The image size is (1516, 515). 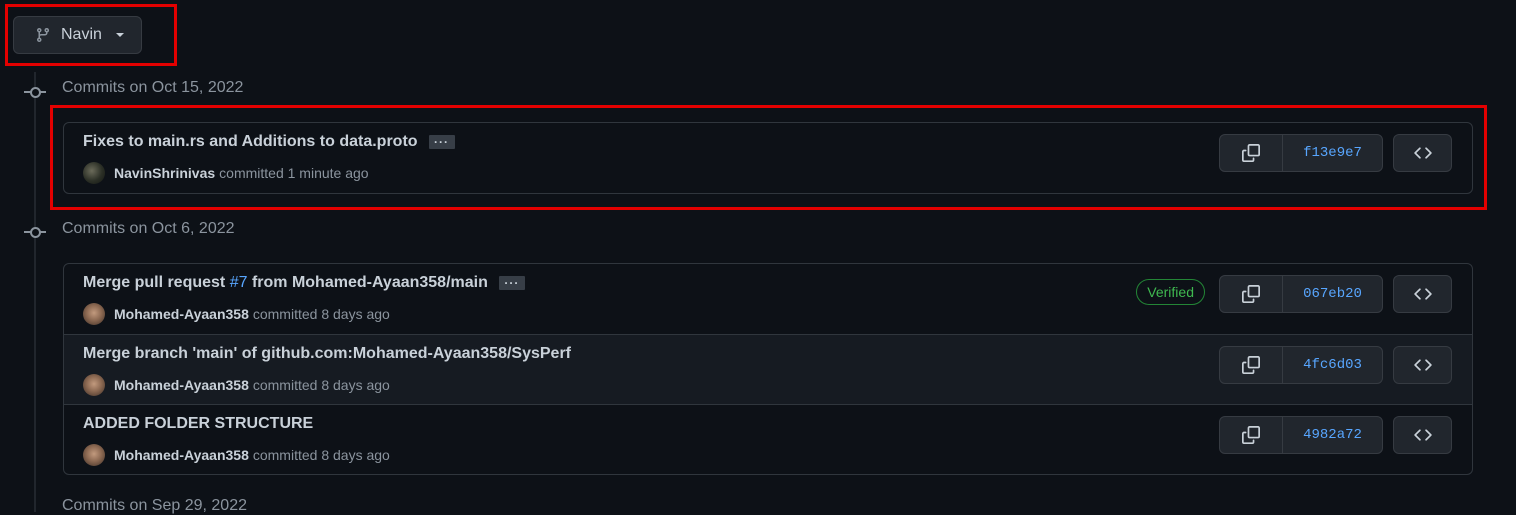 I want to click on commit-message-link: from Mohamed-Ayaan358/main, so click(x=370, y=283).